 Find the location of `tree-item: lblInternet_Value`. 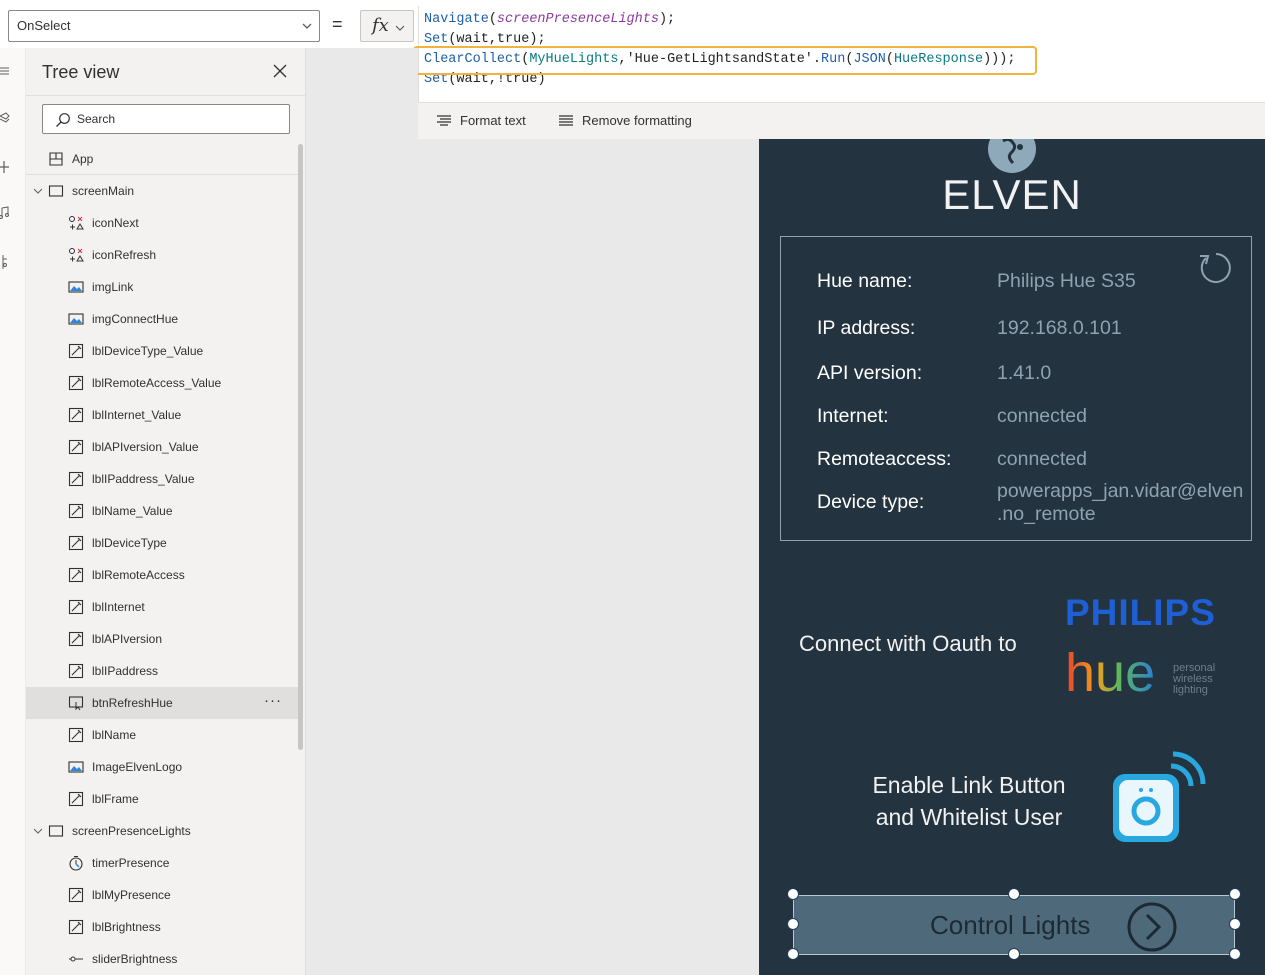

tree-item: lblInternet_Value is located at coordinates (162, 415).